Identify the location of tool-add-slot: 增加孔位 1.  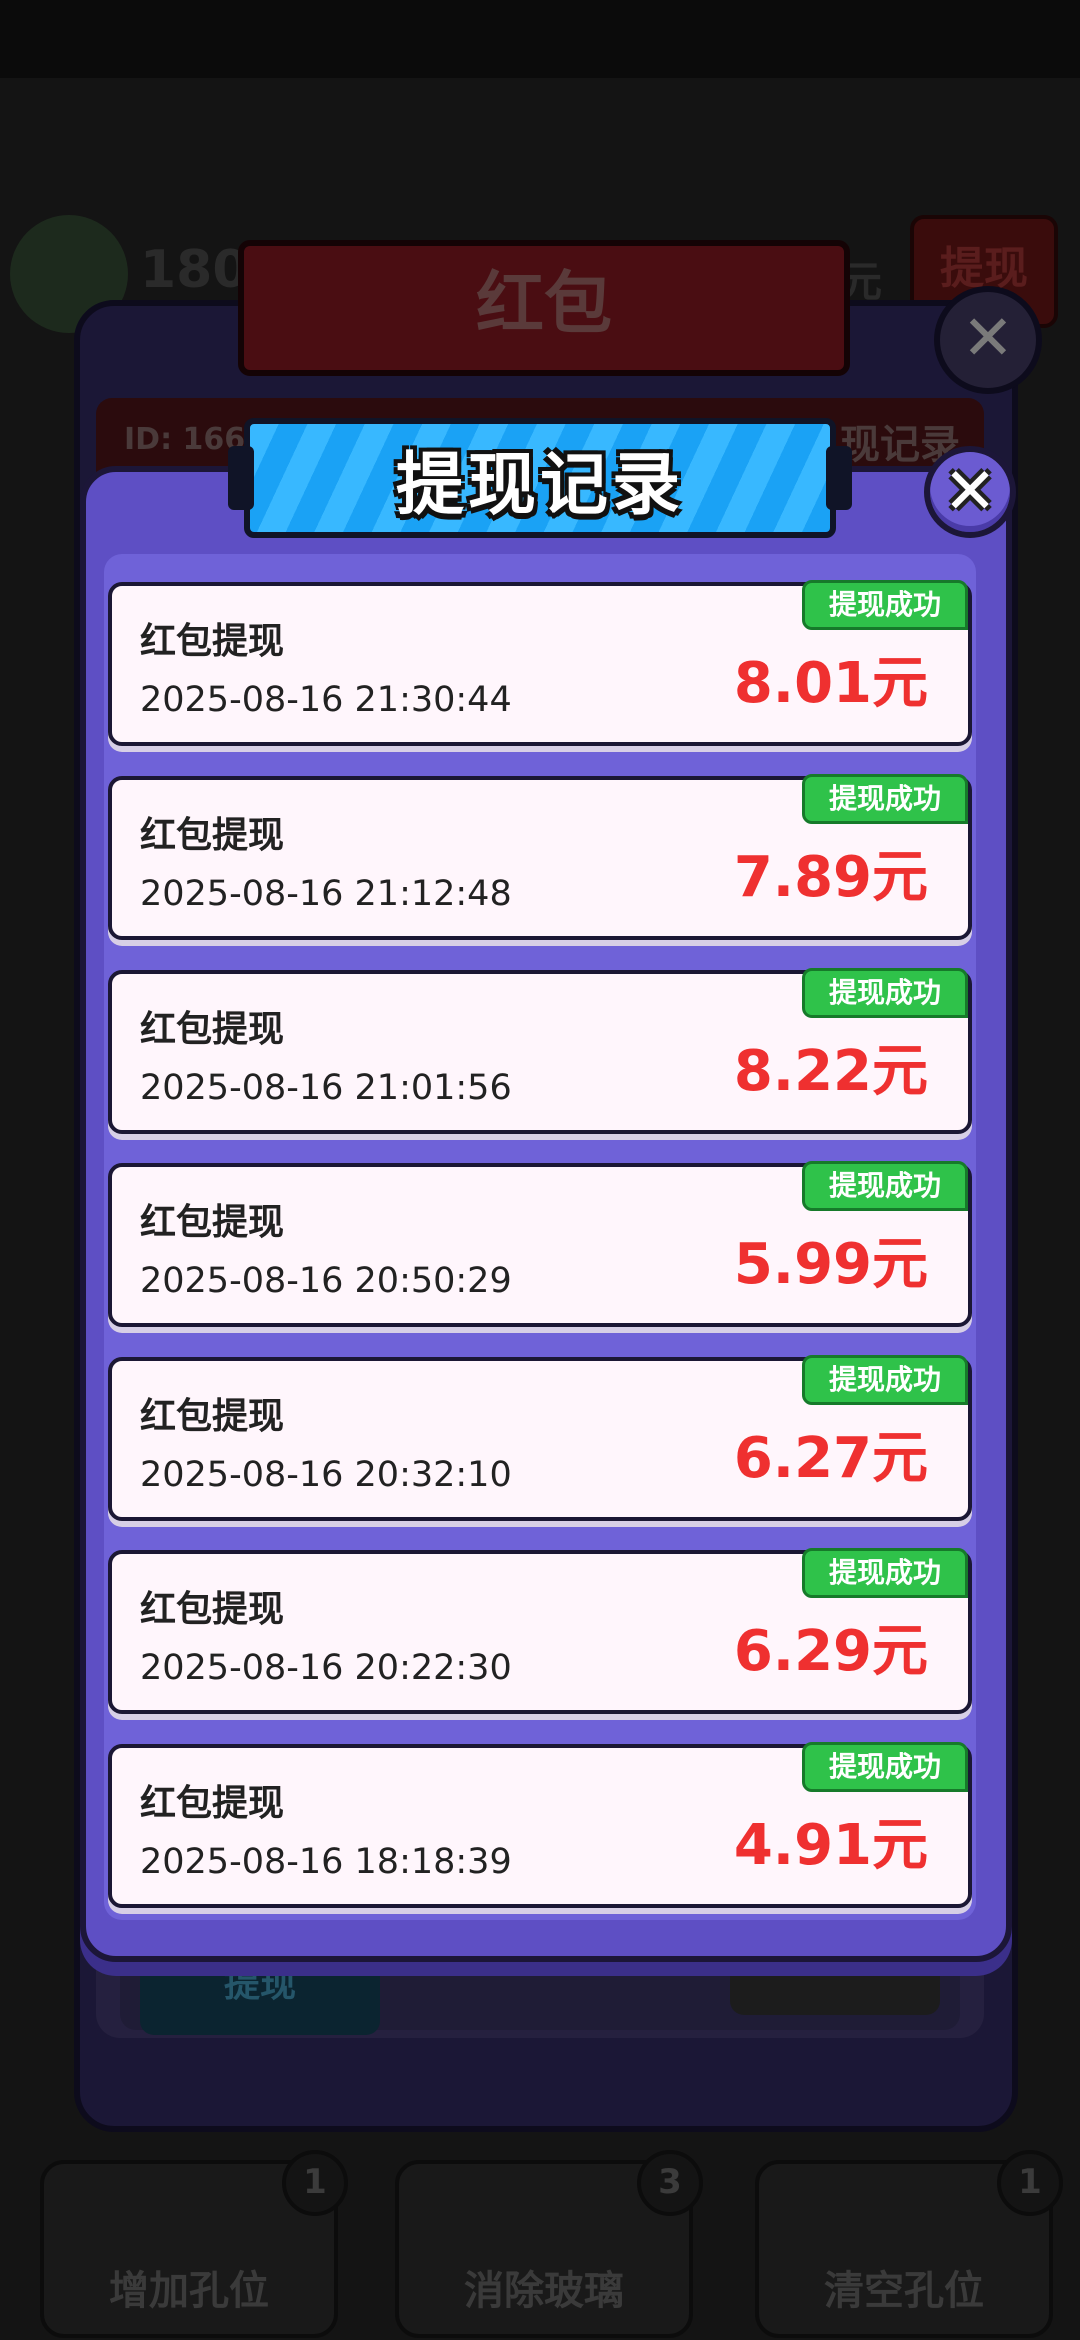
(194, 2244).